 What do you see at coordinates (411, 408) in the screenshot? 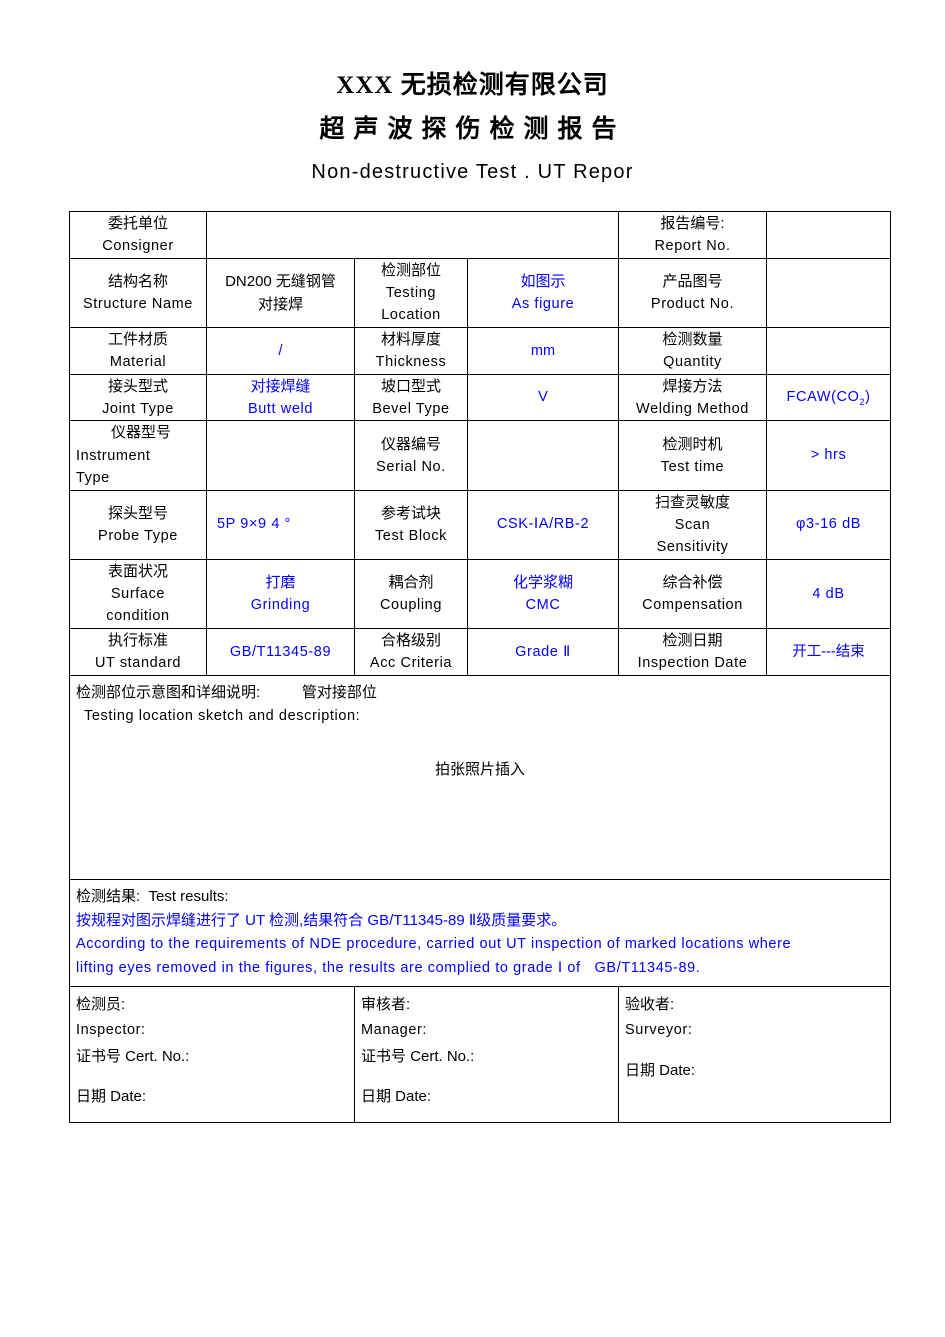
I see `bevel-label-en: Bevel Type` at bounding box center [411, 408].